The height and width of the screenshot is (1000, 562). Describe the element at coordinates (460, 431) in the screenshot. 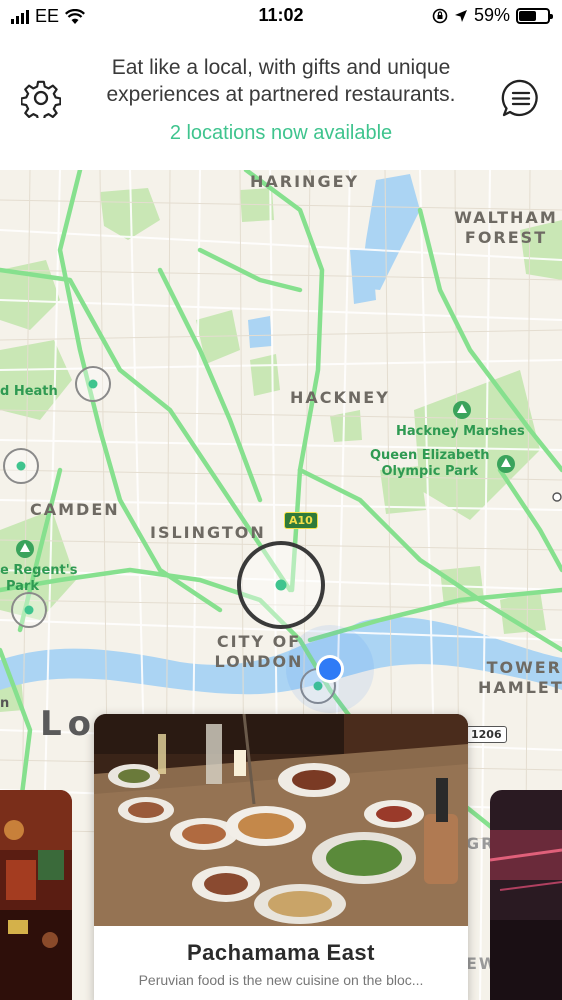

I see `map-label-hackney-marshes: Hackney Marshes` at that location.